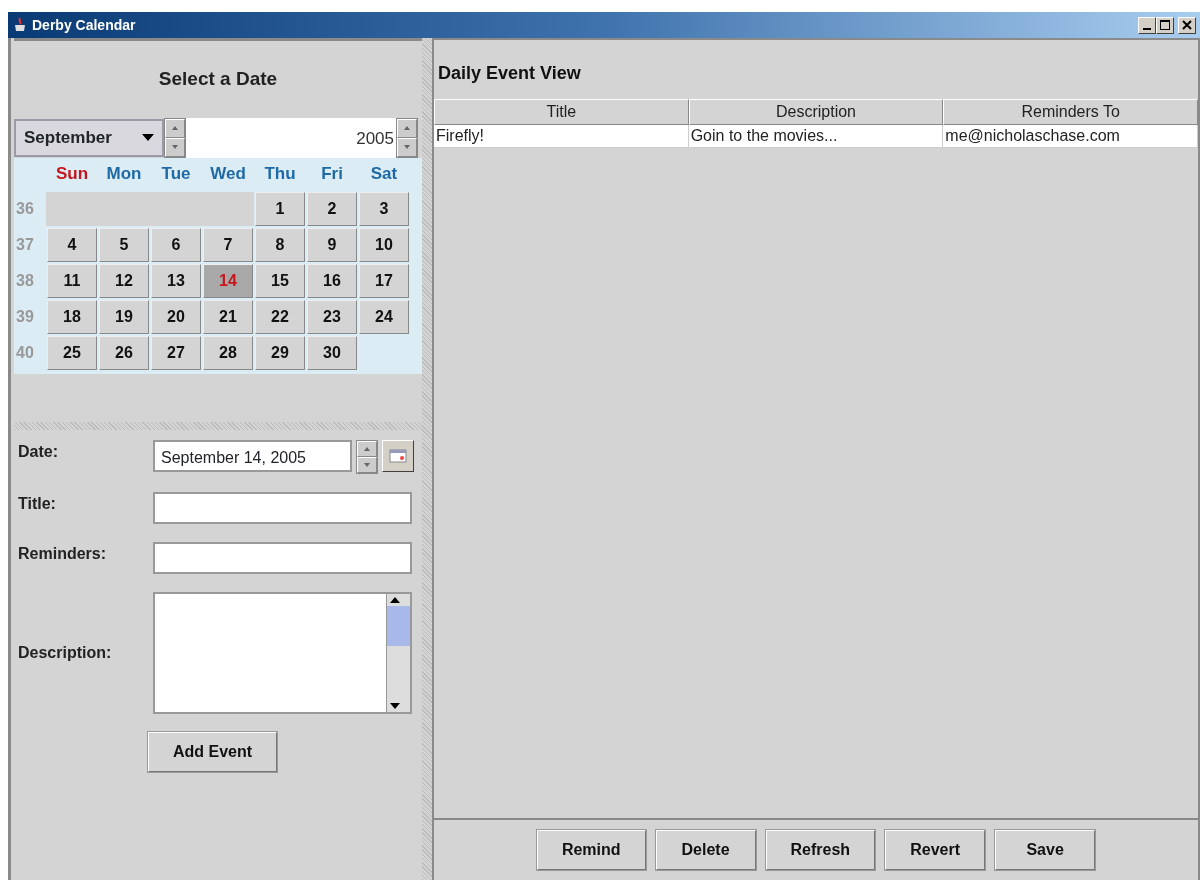  What do you see at coordinates (332, 280) in the screenshot?
I see `day-button: 16` at bounding box center [332, 280].